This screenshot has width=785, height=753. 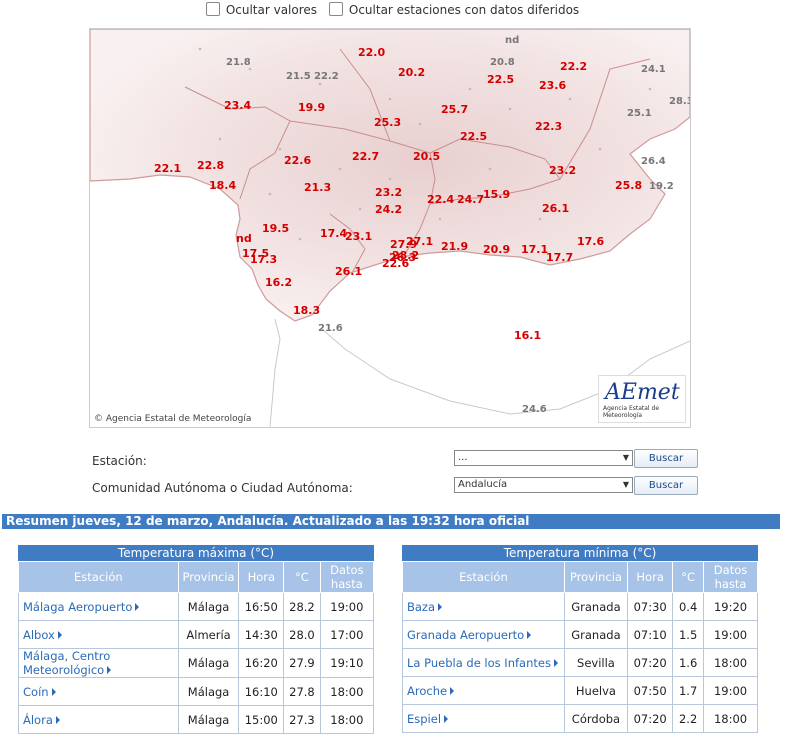 I want to click on map-temperature-value: 17.3, so click(x=263, y=259).